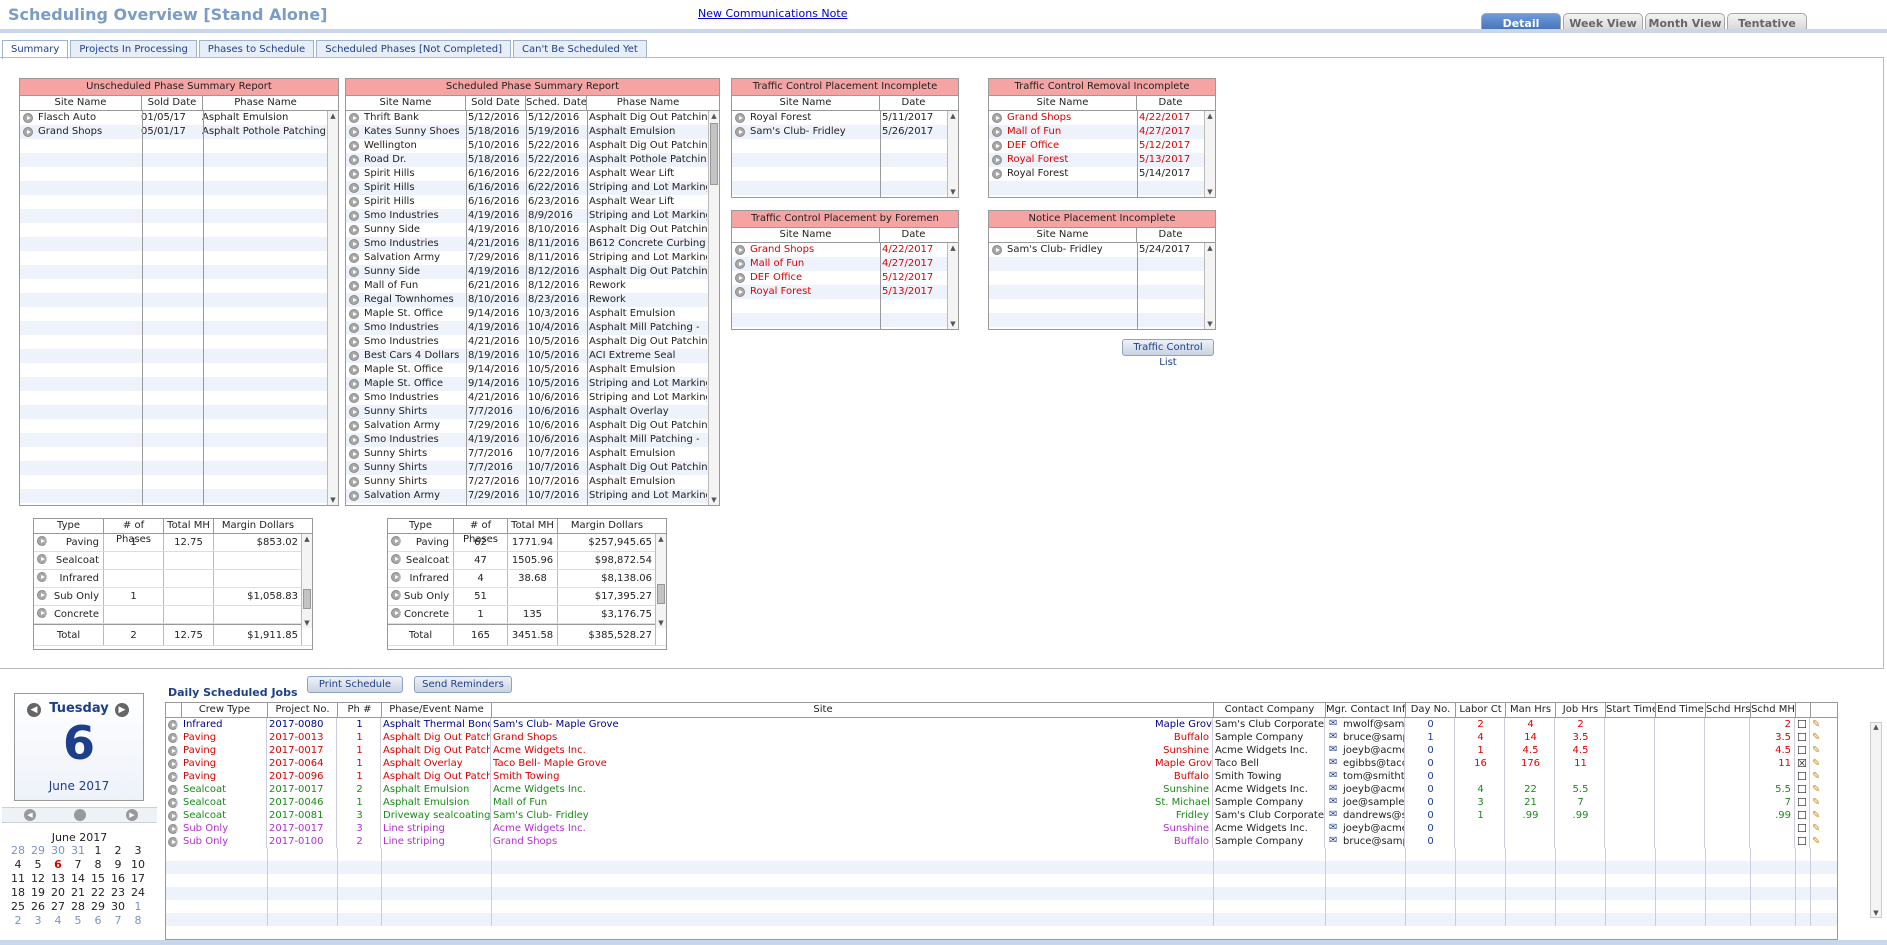 This screenshot has width=1887, height=945. What do you see at coordinates (98, 851) in the screenshot?
I see `calendar-day: 1` at bounding box center [98, 851].